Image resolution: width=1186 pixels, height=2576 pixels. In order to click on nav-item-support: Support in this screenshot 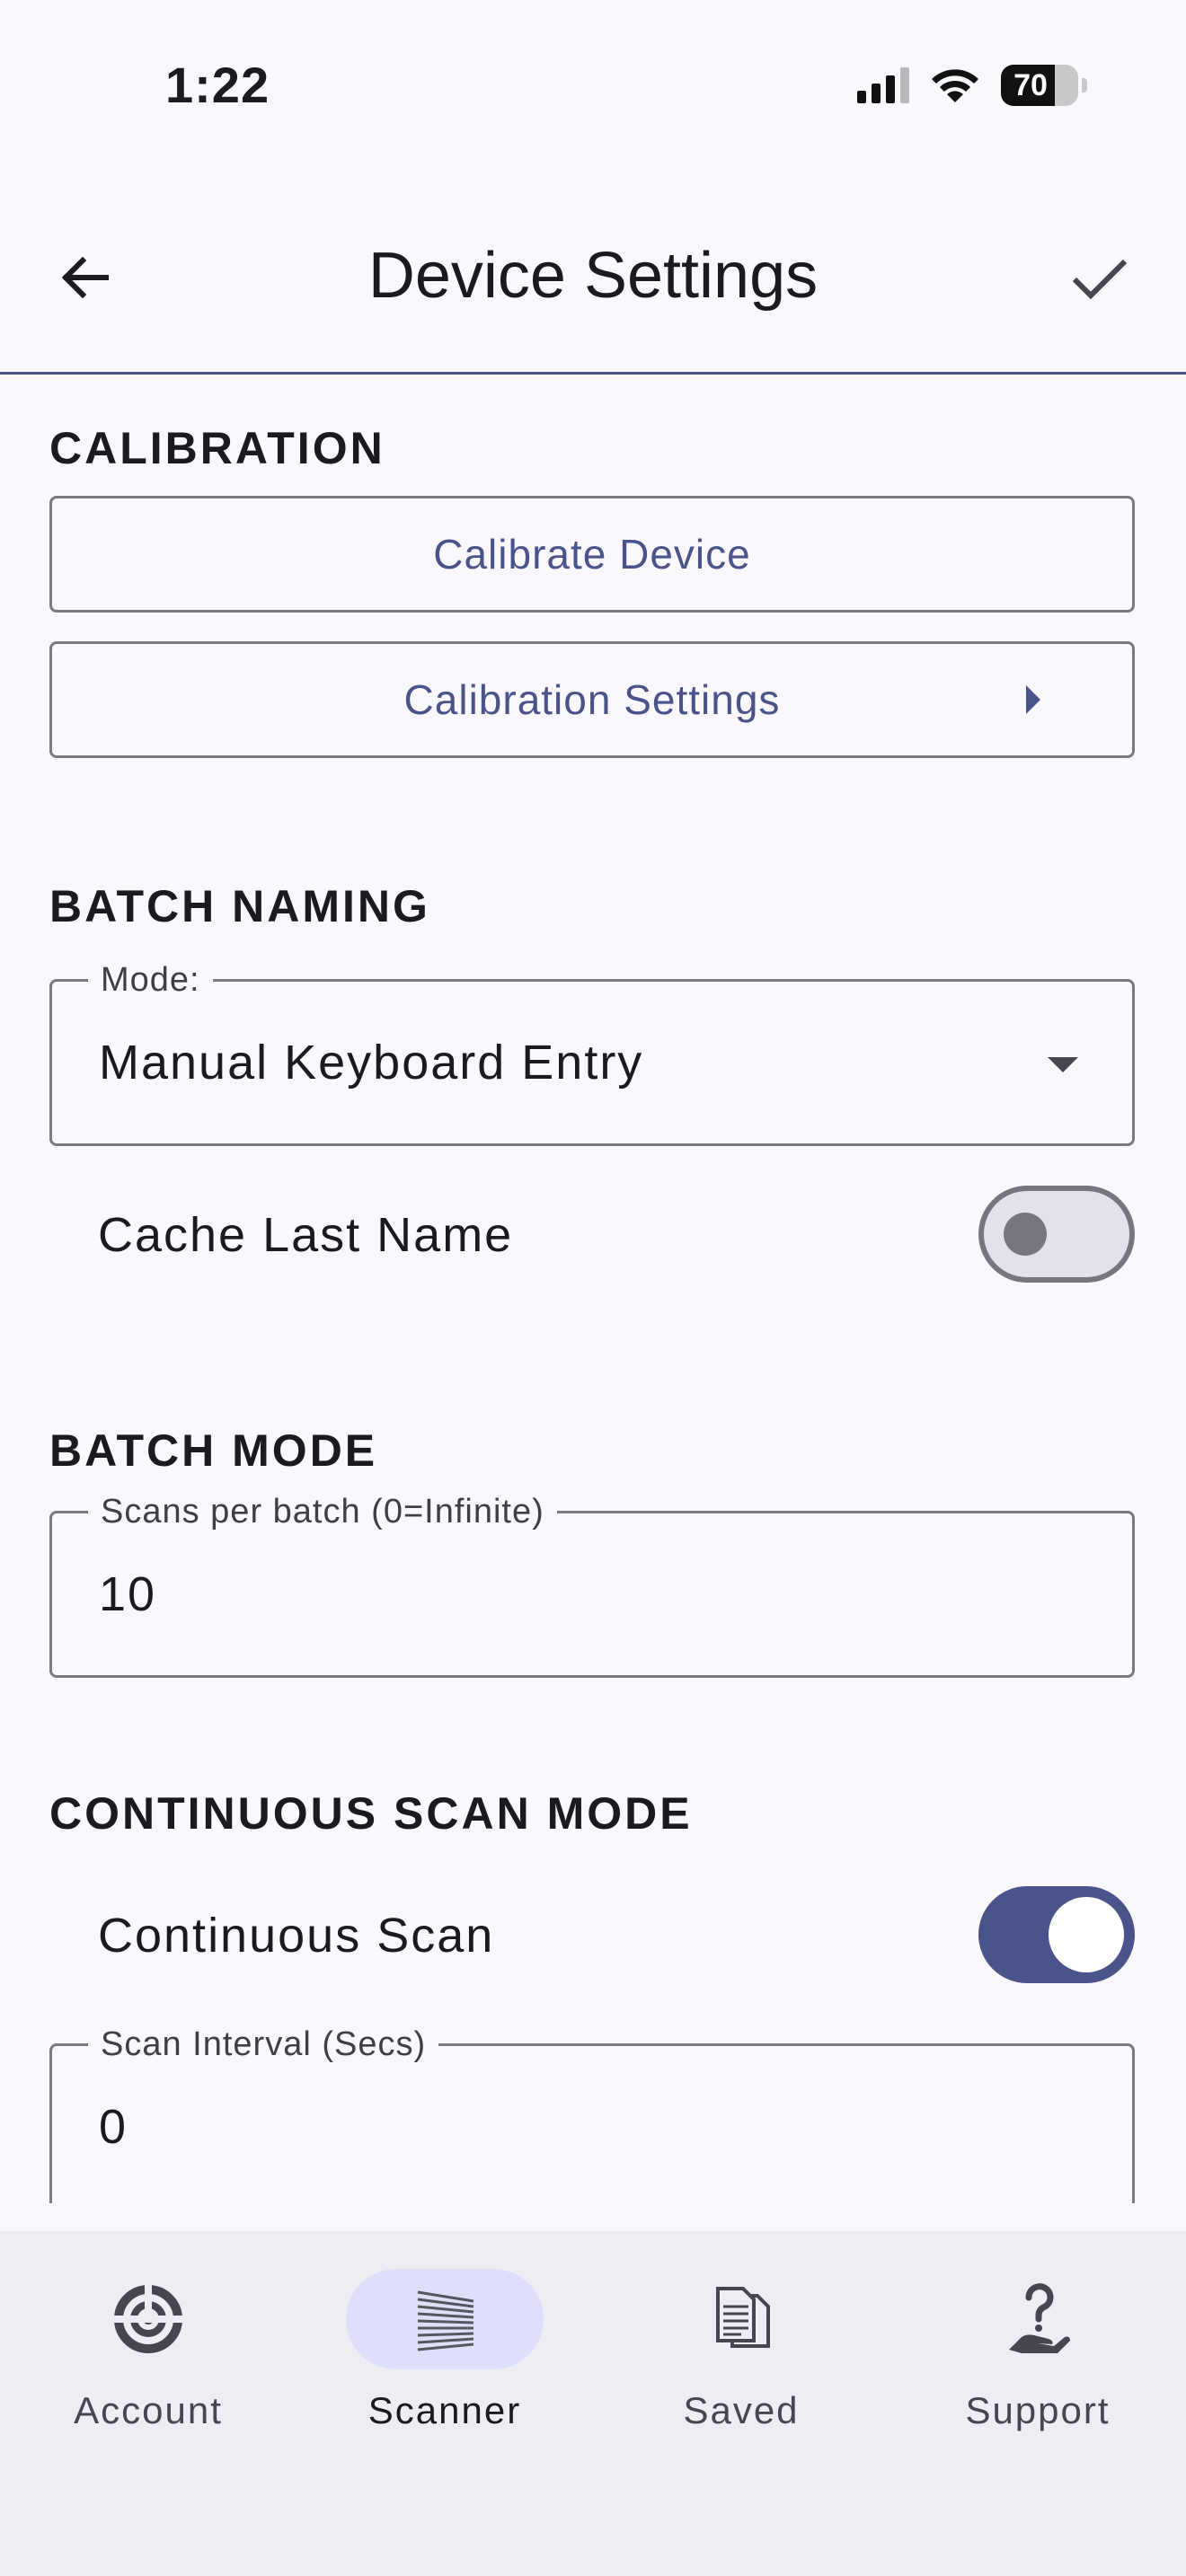, I will do `click(1038, 2358)`.